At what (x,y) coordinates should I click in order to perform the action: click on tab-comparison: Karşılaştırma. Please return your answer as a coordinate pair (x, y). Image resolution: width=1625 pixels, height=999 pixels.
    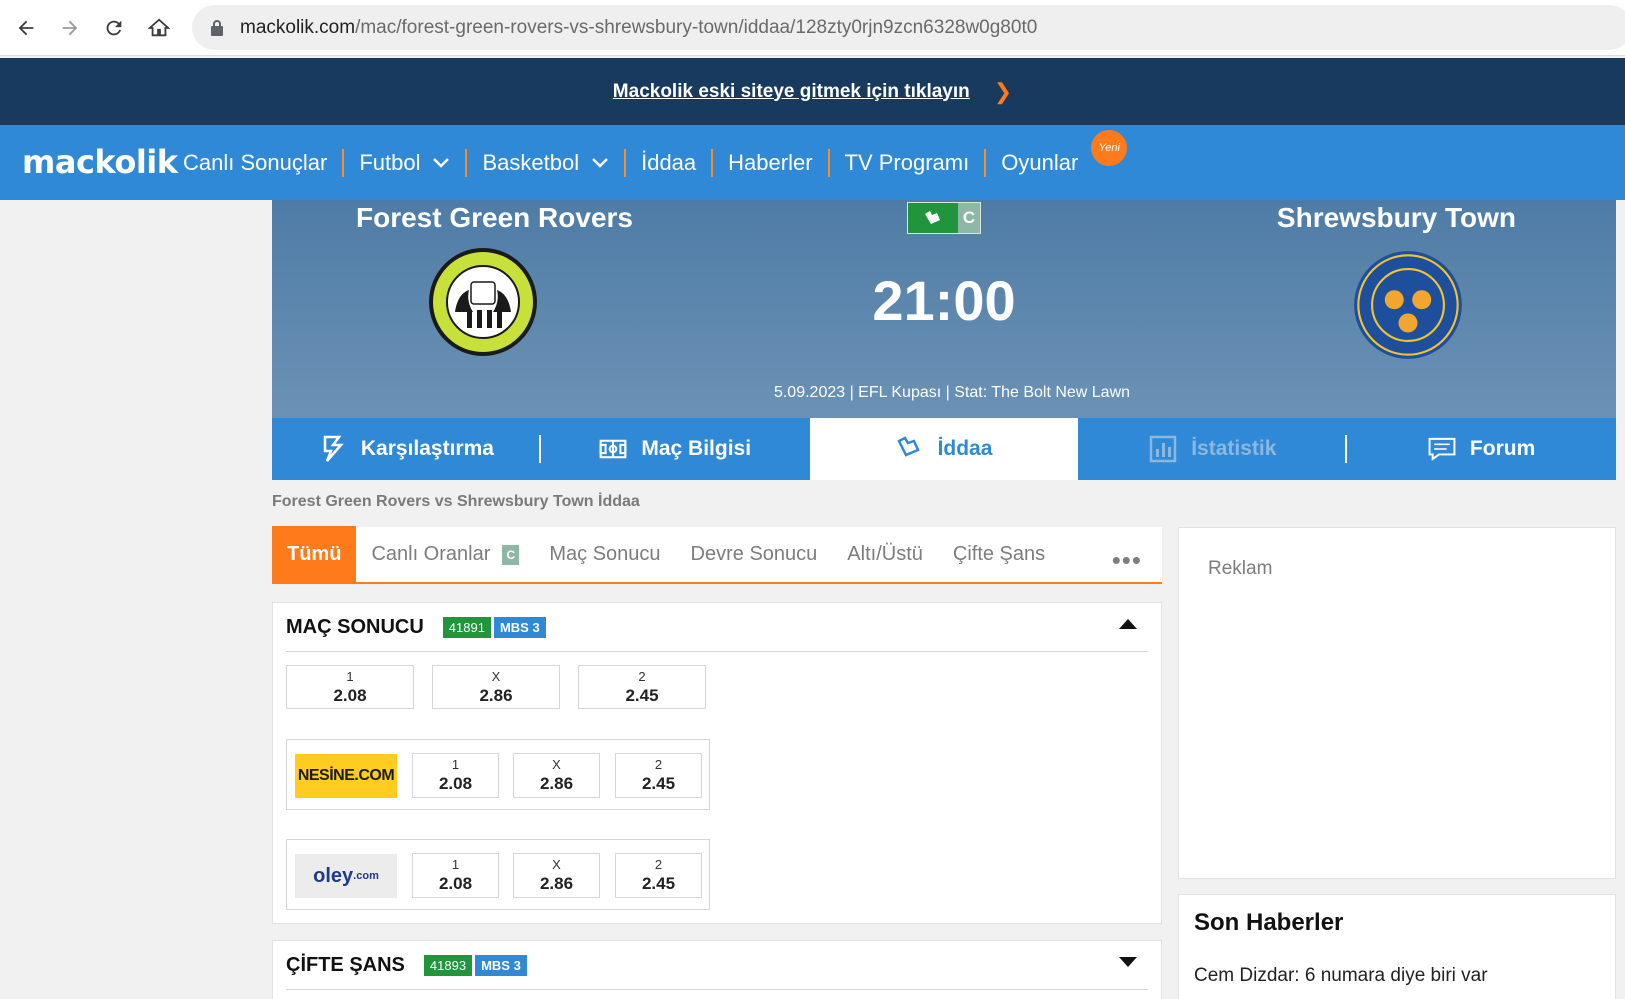
    Looking at the image, I should click on (406, 449).